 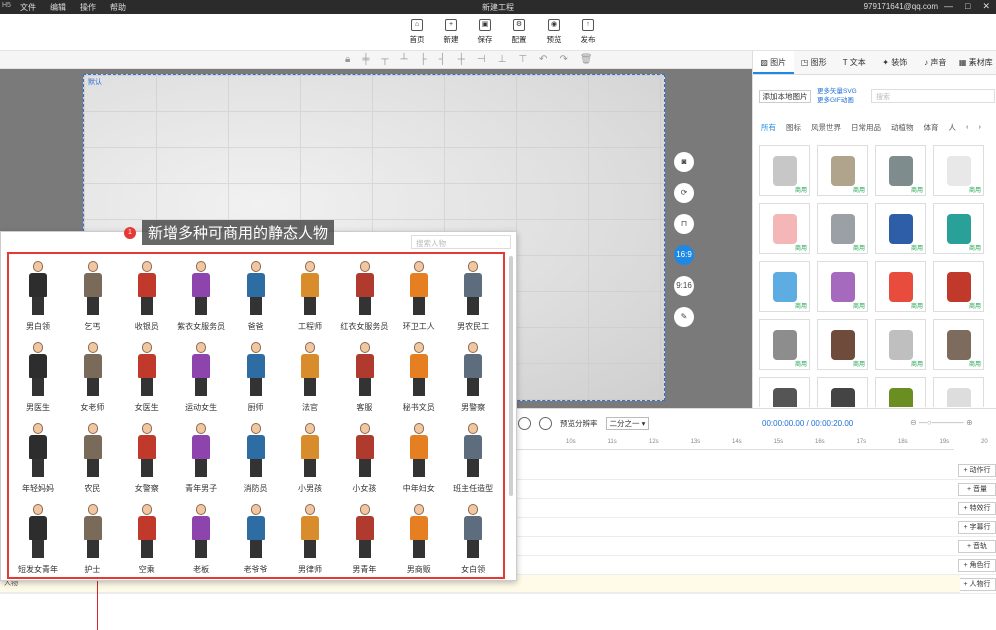 I want to click on popup-scrollbar, so click(x=511, y=376).